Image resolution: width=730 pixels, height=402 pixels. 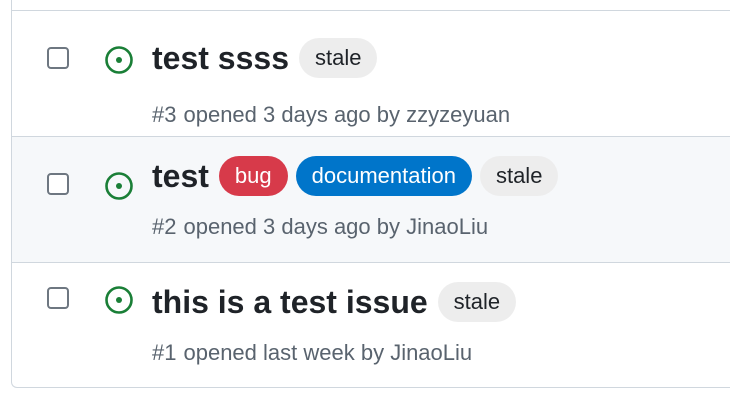 I want to click on issue-meta: #1 opened last week by JinaoLiu, so click(x=312, y=353).